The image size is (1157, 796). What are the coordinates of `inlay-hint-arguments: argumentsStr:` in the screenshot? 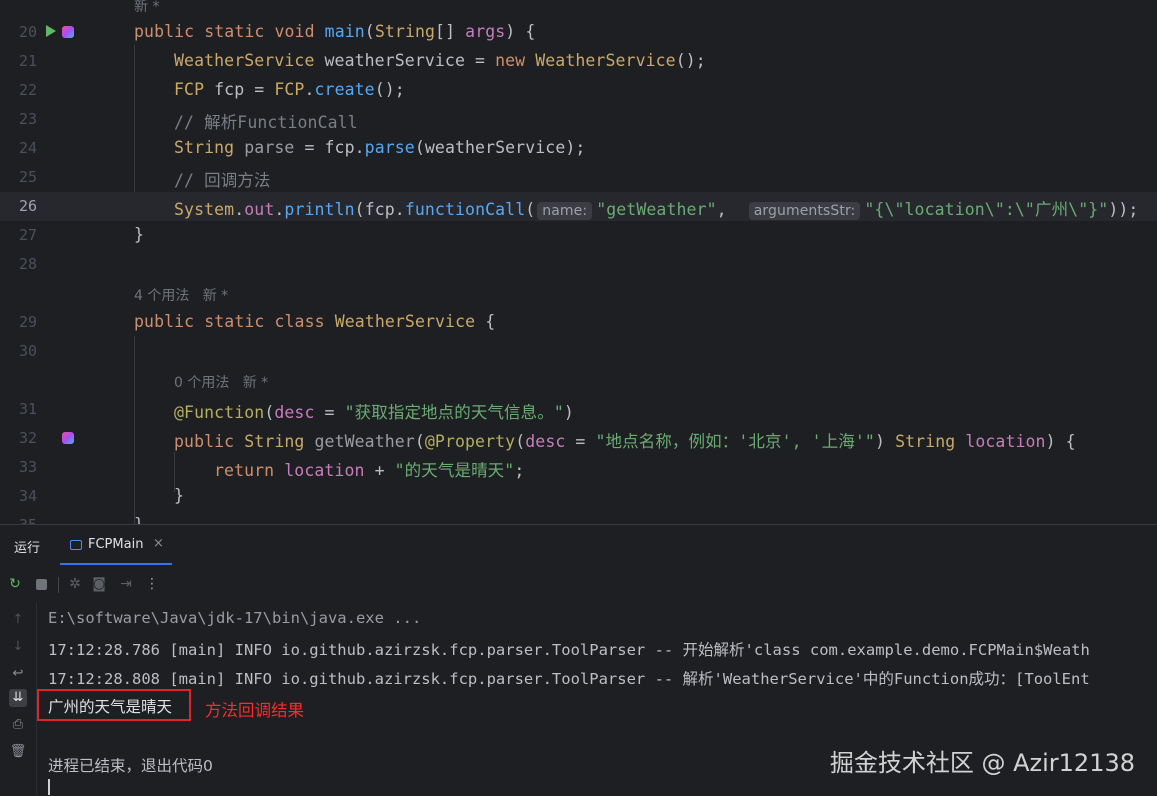 It's located at (804, 211).